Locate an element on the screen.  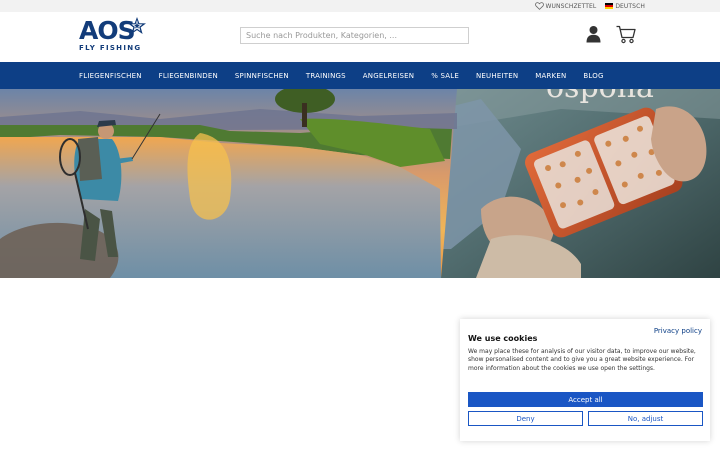
nav-item-angelreisen: ANGELREISEN is located at coordinates (388, 76).